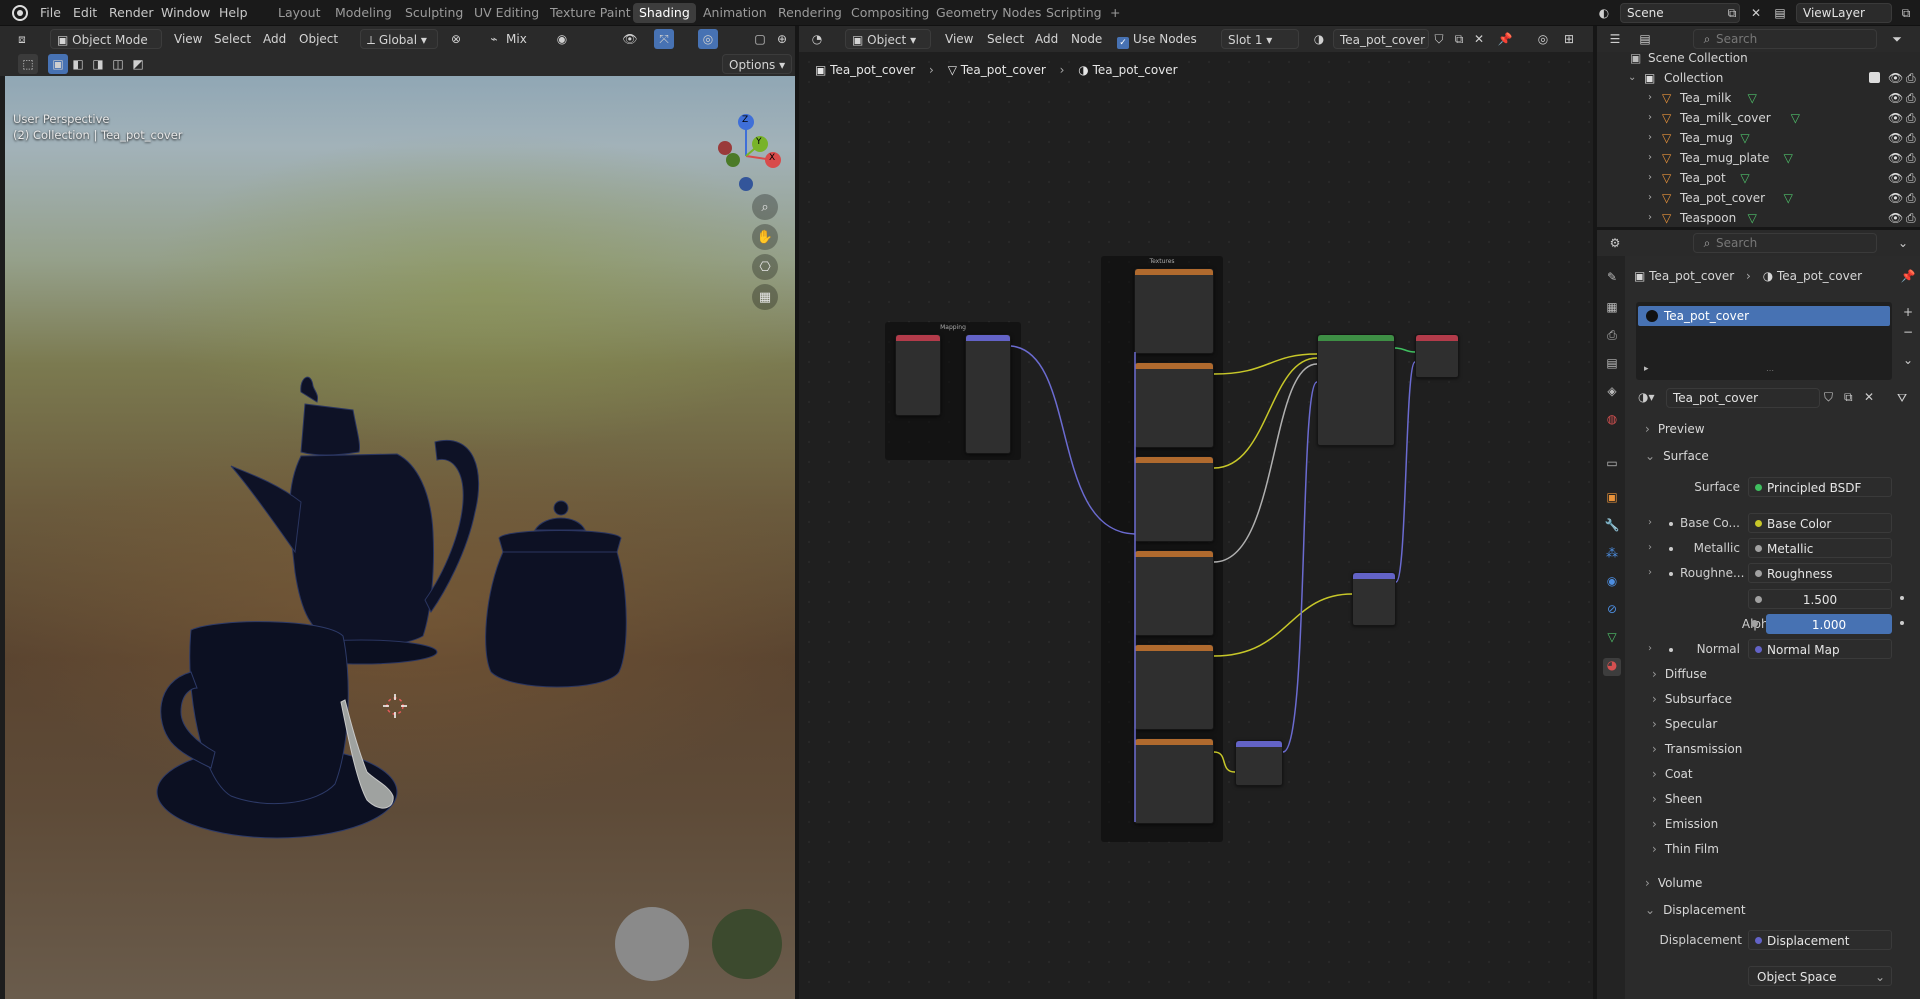 This screenshot has width=1920, height=999. Describe the element at coordinates (138, 64) in the screenshot. I see `select-intersect-icon: ◩` at that location.